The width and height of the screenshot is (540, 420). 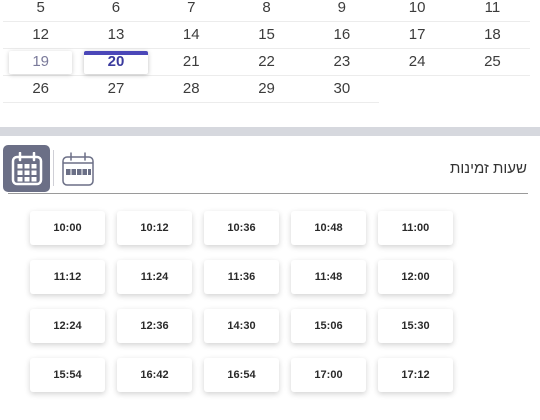 What do you see at coordinates (40, 34) in the screenshot?
I see `calendar-day: 12` at bounding box center [40, 34].